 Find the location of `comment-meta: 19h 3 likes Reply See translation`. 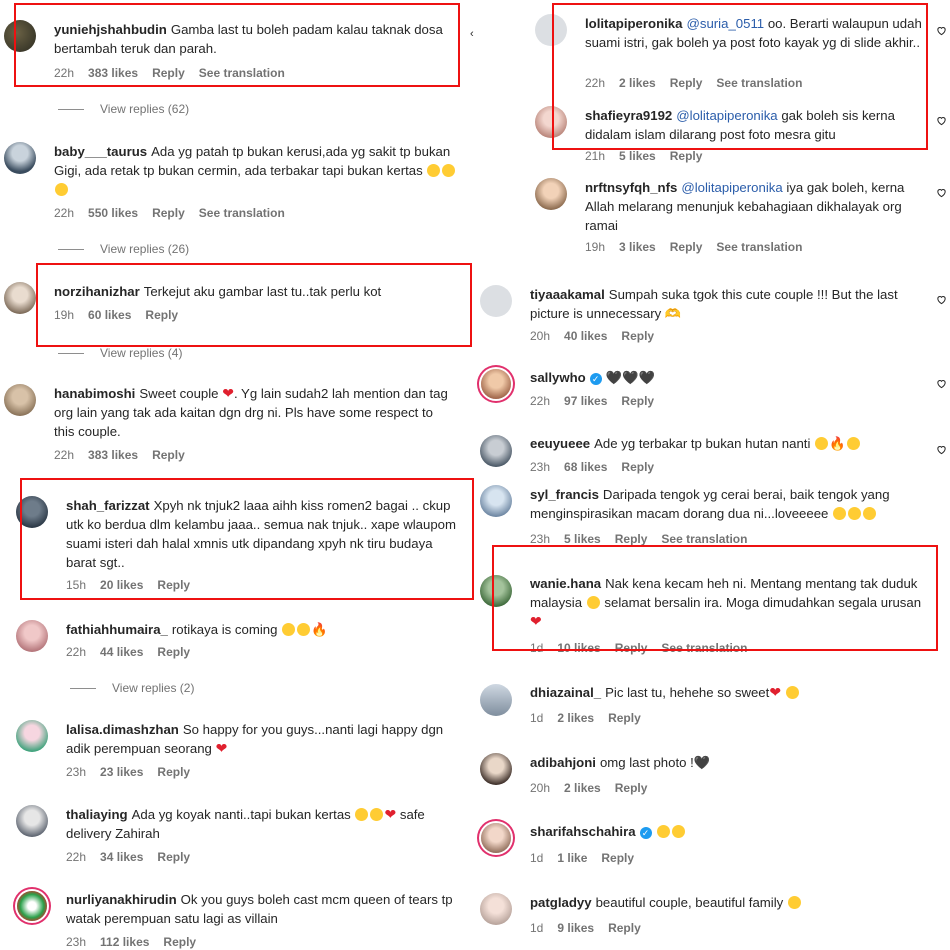

comment-meta: 19h 3 likes Reply See translation is located at coordinates (694, 247).